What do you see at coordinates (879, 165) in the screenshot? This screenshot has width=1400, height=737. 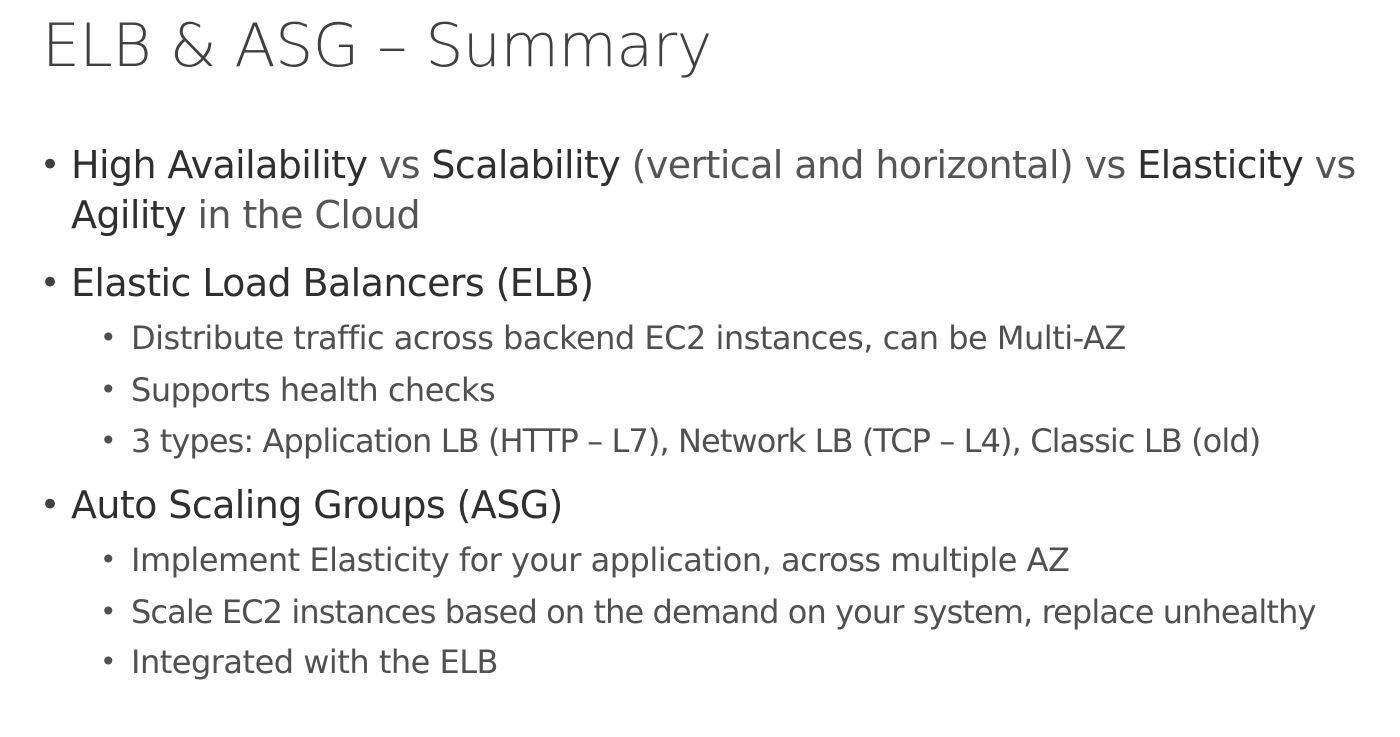 I see `connector-vertical-horizontal: (vertical and horizontal) vs` at bounding box center [879, 165].